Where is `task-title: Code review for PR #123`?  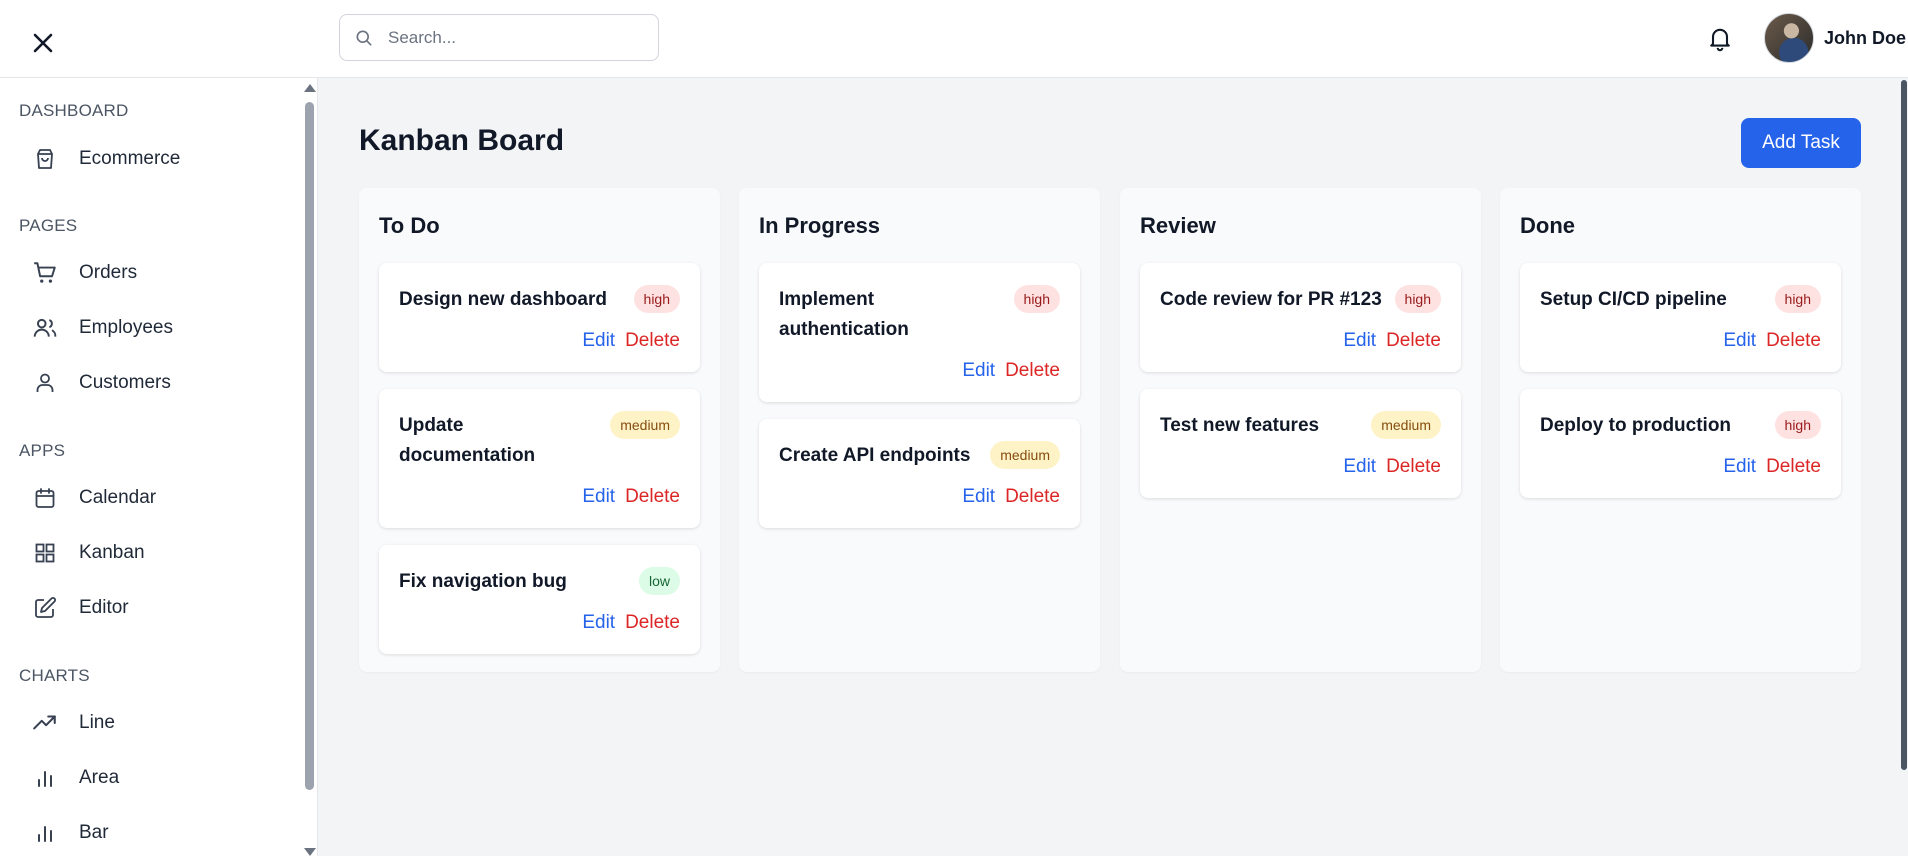
task-title: Code review for PR #123 is located at coordinates (1271, 299).